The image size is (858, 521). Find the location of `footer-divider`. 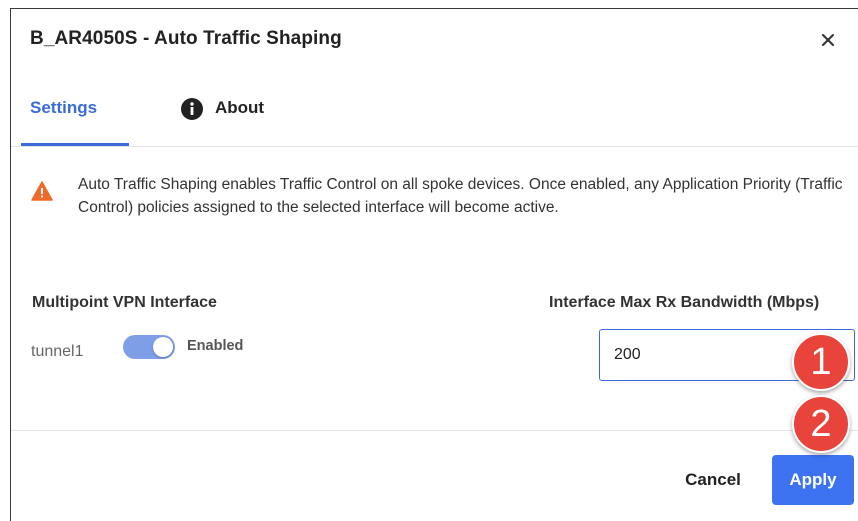

footer-divider is located at coordinates (434, 430).